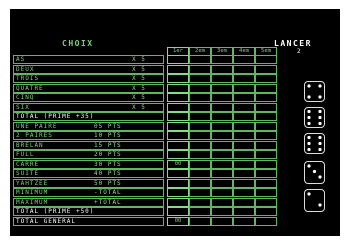 This screenshot has width=352, height=244. What do you see at coordinates (145, 145) in the screenshot?
I see `score-row-lower: BRELAN 15 PTS` at bounding box center [145, 145].